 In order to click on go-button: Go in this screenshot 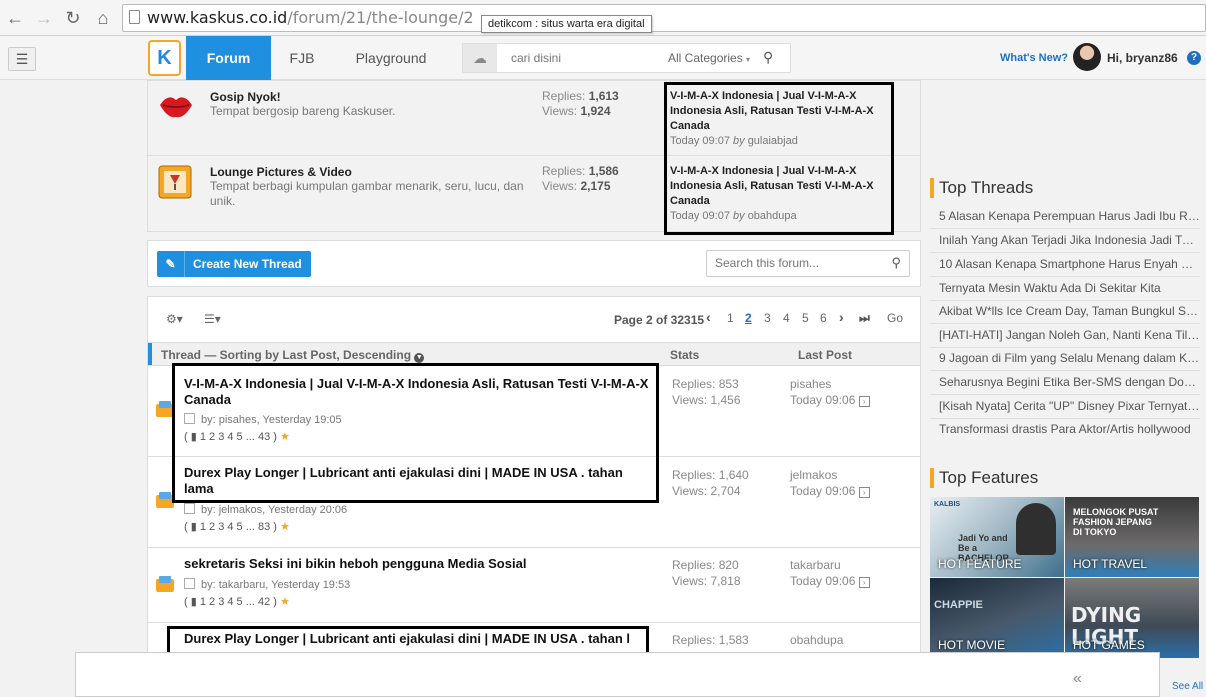, I will do `click(895, 318)`.